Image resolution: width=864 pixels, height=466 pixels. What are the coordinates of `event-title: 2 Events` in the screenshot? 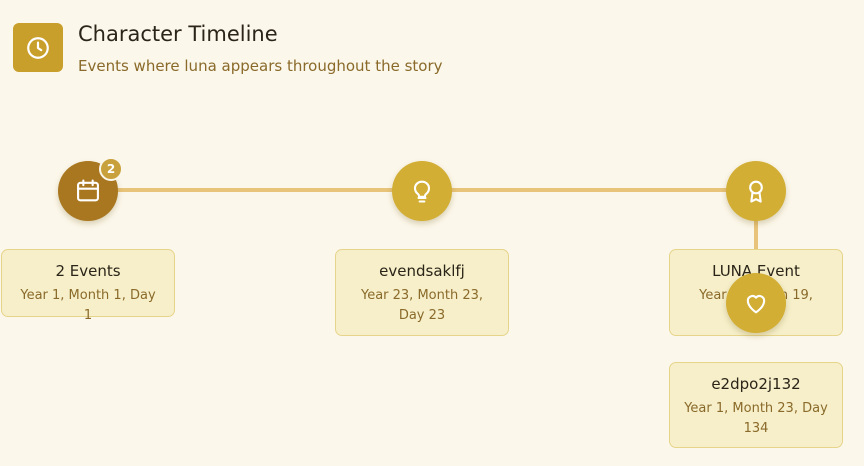 It's located at (88, 271).